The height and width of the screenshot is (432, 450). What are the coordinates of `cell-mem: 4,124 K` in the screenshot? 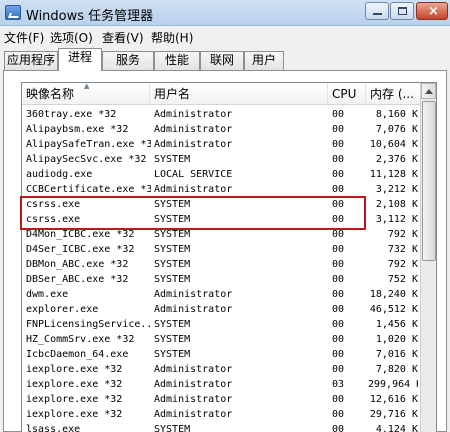 It's located at (396, 428).